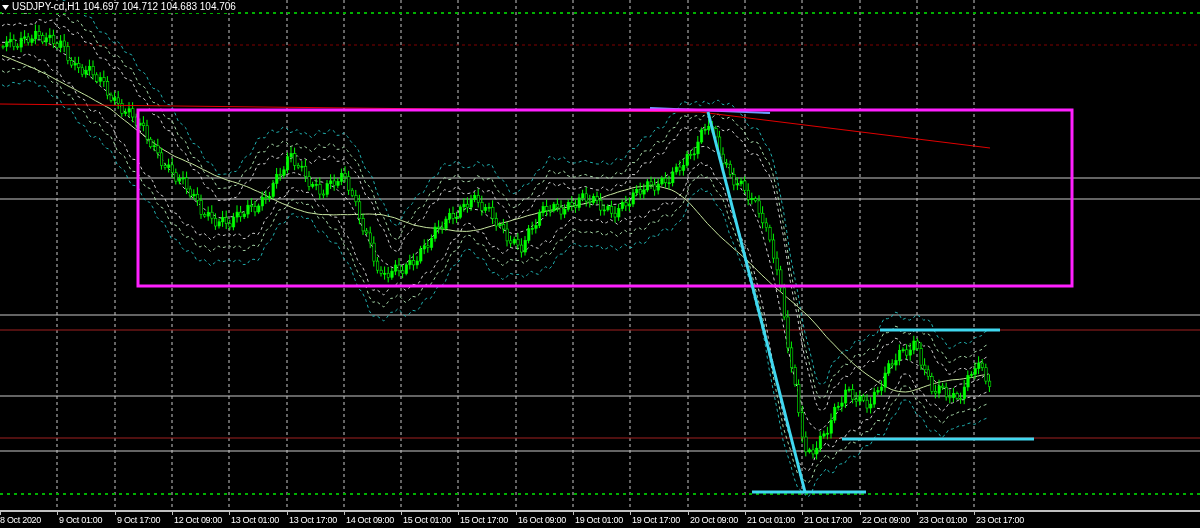 This screenshot has height=528, width=1200. What do you see at coordinates (427, 520) in the screenshot?
I see `time-label: 15 Oct 01:00` at bounding box center [427, 520].